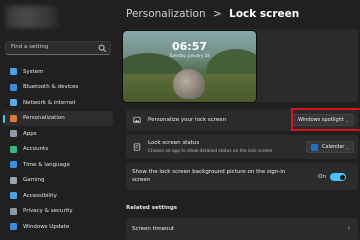 The image size is (360, 240). What do you see at coordinates (166, 14) in the screenshot?
I see `breadcrumb-parent: Personalization` at bounding box center [166, 14].